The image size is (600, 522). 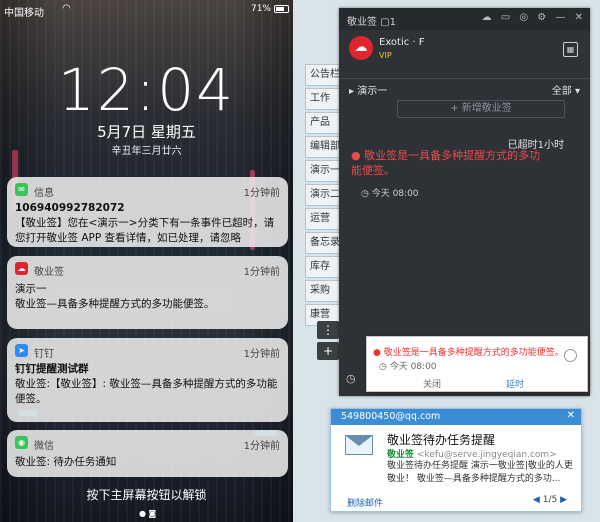 What do you see at coordinates (21, 268) in the screenshot?
I see `jingyeqian-icon: ☁` at bounding box center [21, 268].